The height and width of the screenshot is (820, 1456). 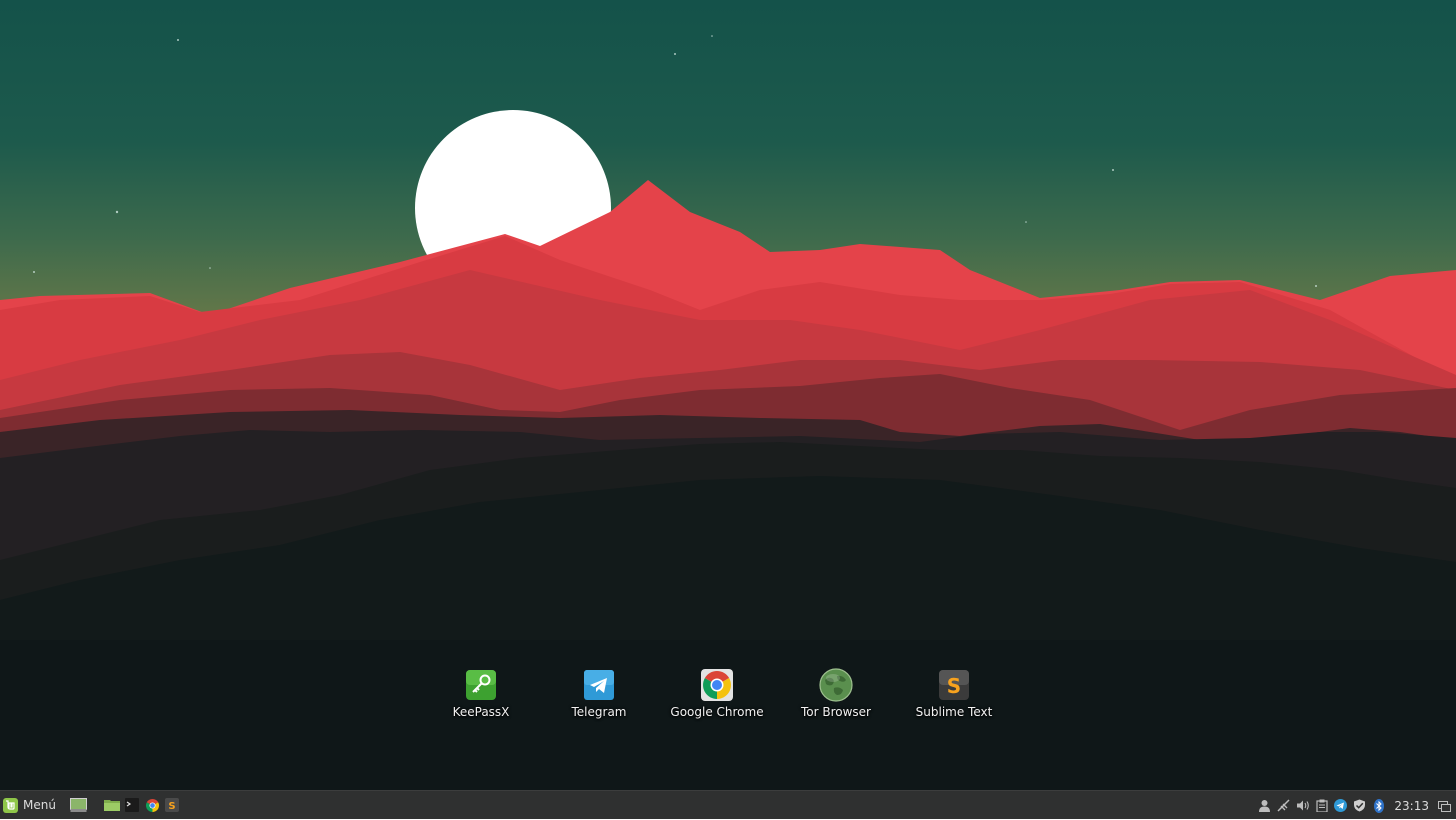 What do you see at coordinates (1302, 805) in the screenshot?
I see `volume-icon` at bounding box center [1302, 805].